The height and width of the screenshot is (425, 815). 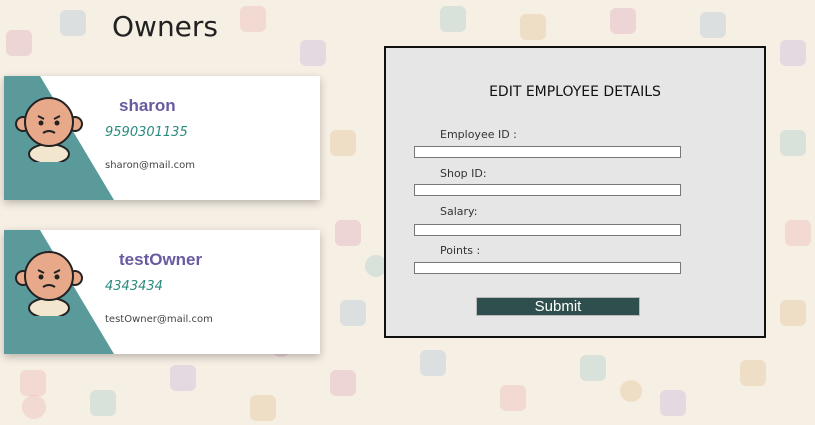 What do you see at coordinates (547, 190) in the screenshot?
I see `shop-id-input` at bounding box center [547, 190].